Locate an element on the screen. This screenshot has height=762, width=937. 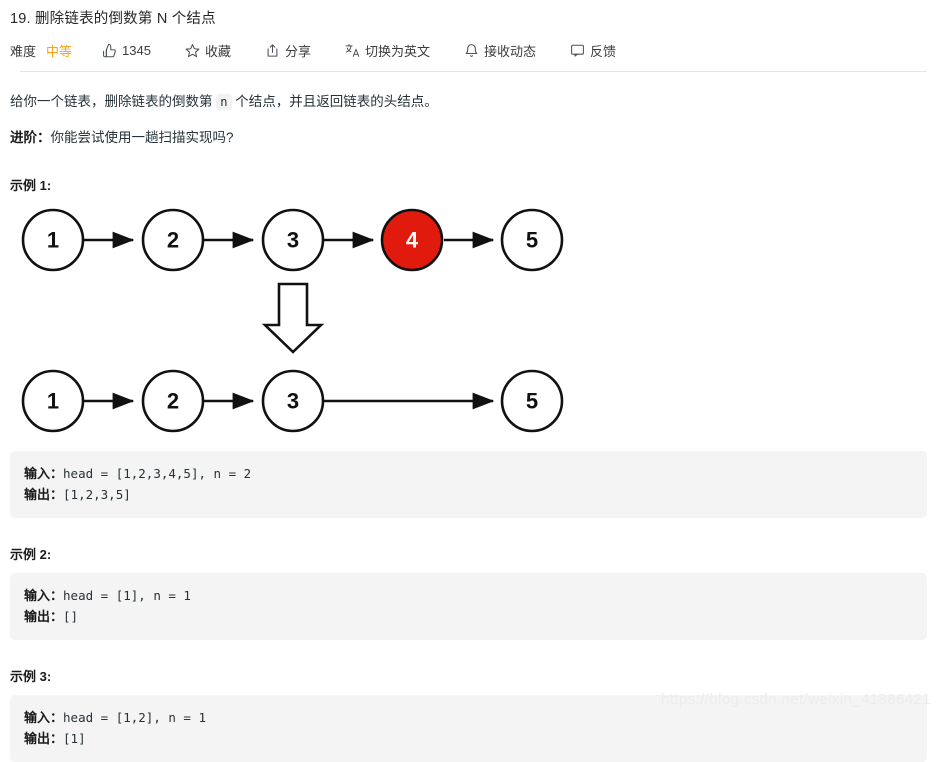
feedback-button: 反馈 is located at coordinates (593, 50).